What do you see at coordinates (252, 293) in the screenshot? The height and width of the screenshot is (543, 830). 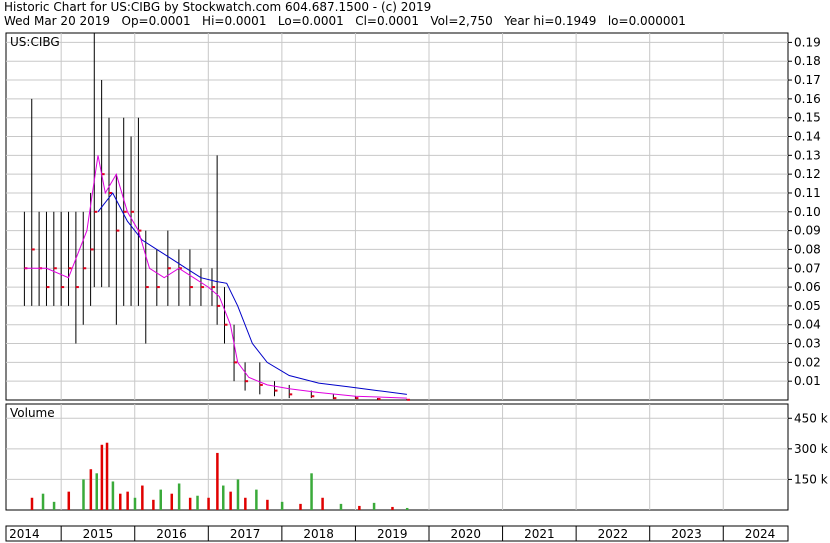 I see `ma-long-line` at bounding box center [252, 293].